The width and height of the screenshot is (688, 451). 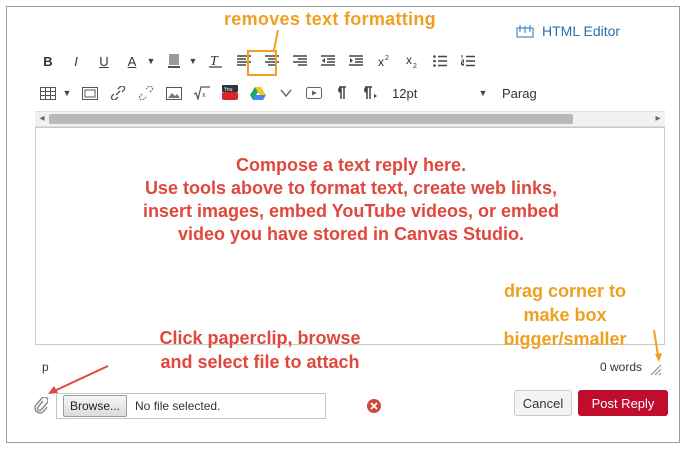 I want to click on text-color-icon: A, so click(x=132, y=61).